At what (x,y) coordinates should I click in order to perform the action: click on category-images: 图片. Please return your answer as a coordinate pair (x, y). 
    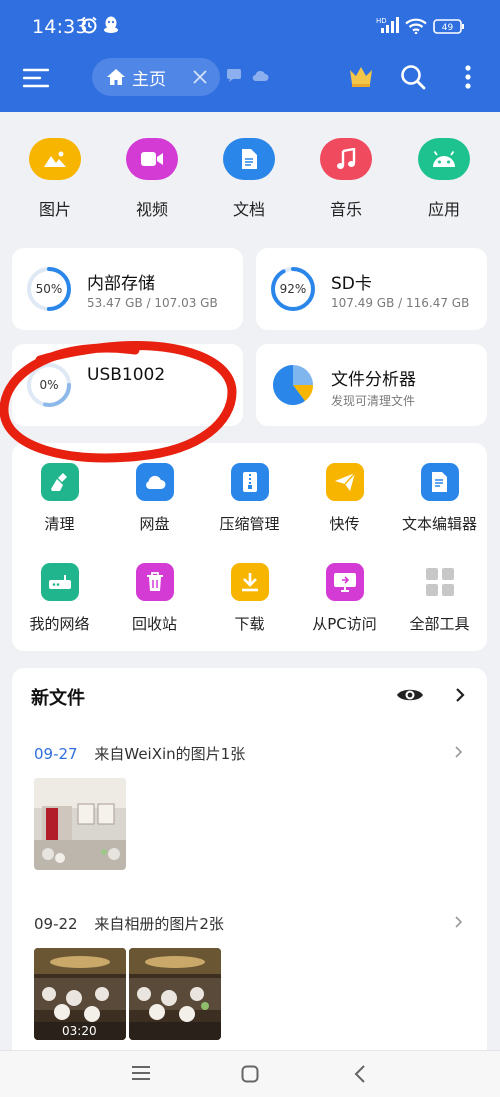
    Looking at the image, I should click on (55, 179).